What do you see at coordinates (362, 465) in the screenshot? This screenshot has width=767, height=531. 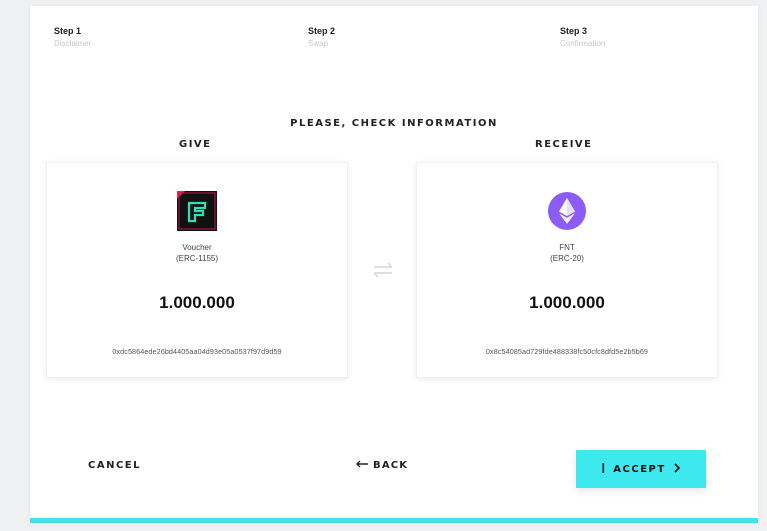 I see `arrow-left-icon` at bounding box center [362, 465].